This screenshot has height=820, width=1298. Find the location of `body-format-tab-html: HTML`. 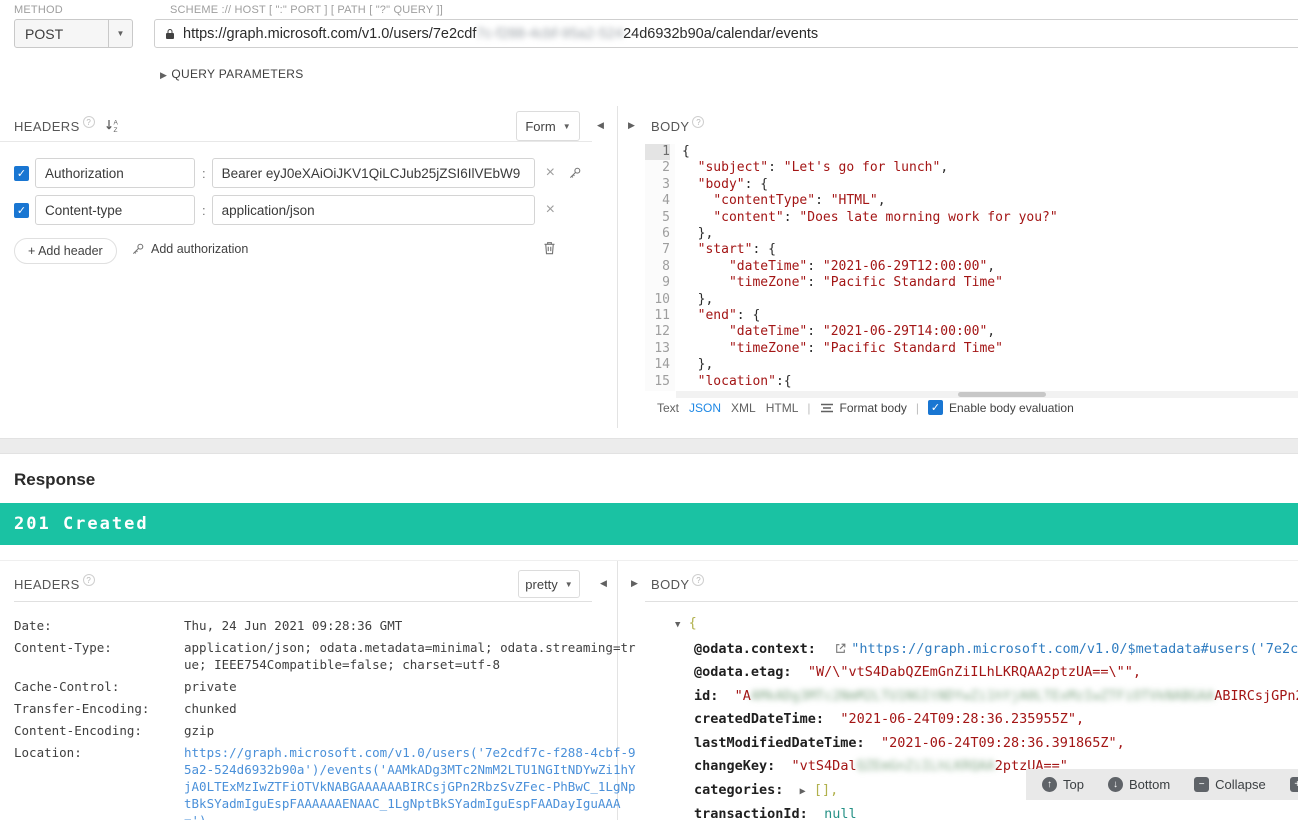

body-format-tab-html: HTML is located at coordinates (782, 408).